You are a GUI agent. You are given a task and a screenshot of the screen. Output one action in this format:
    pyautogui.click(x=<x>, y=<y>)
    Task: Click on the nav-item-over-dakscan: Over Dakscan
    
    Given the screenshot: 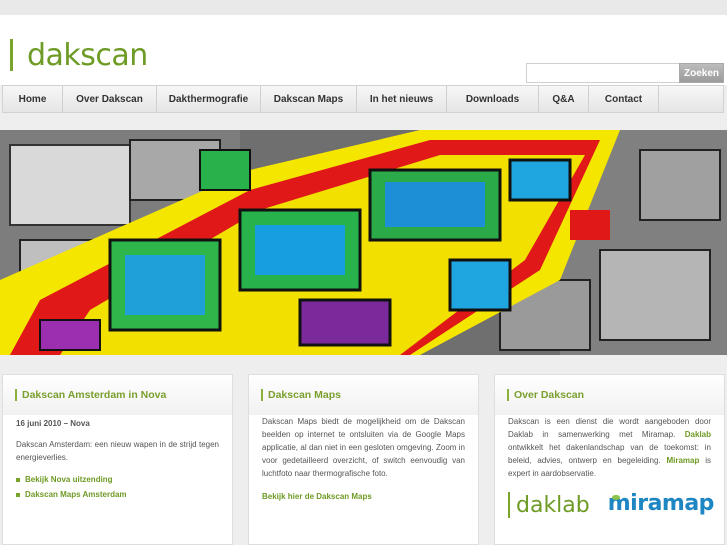 What is the action you would take?
    pyautogui.click(x=110, y=99)
    